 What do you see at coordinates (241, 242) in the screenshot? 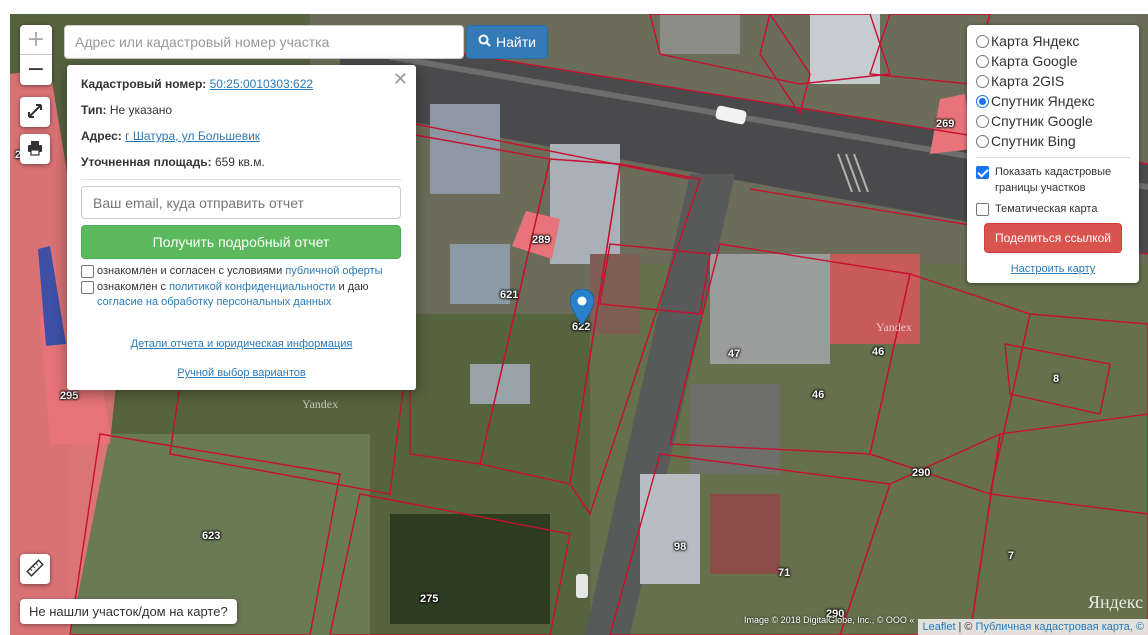
I see `get-report-button: Получить подробный отчет` at bounding box center [241, 242].